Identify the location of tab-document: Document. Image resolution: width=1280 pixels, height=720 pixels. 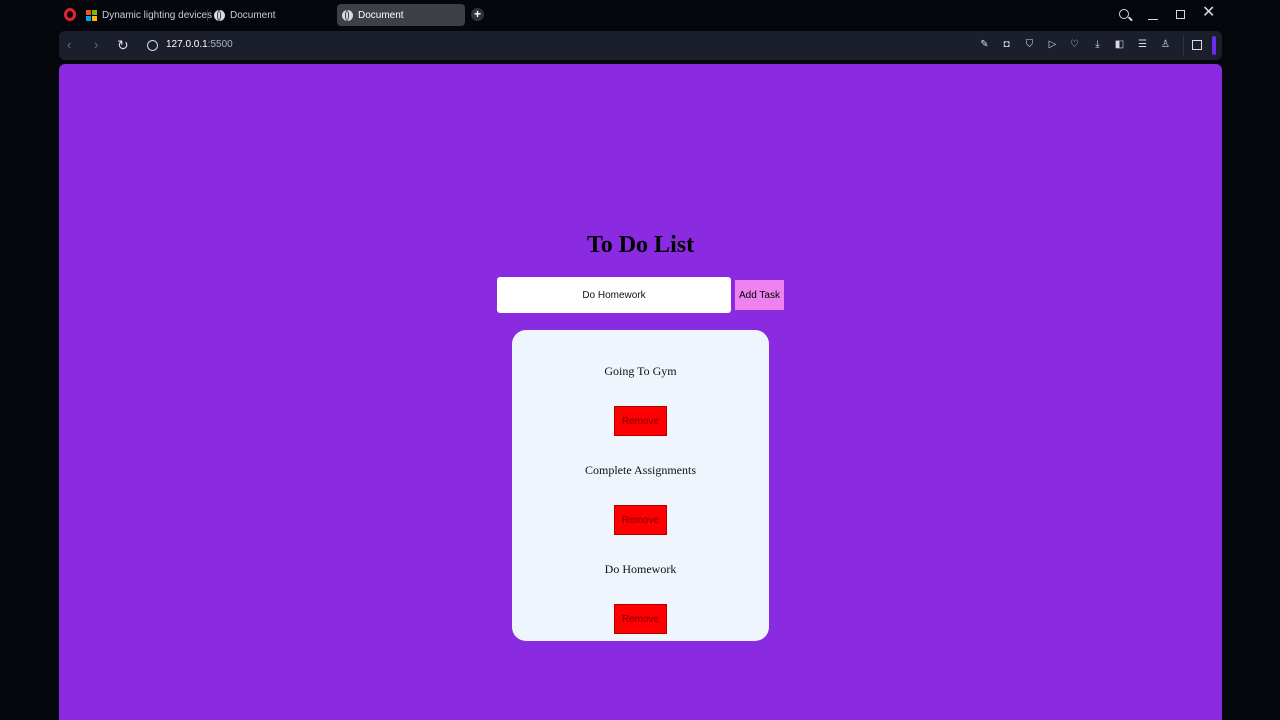
(245, 15).